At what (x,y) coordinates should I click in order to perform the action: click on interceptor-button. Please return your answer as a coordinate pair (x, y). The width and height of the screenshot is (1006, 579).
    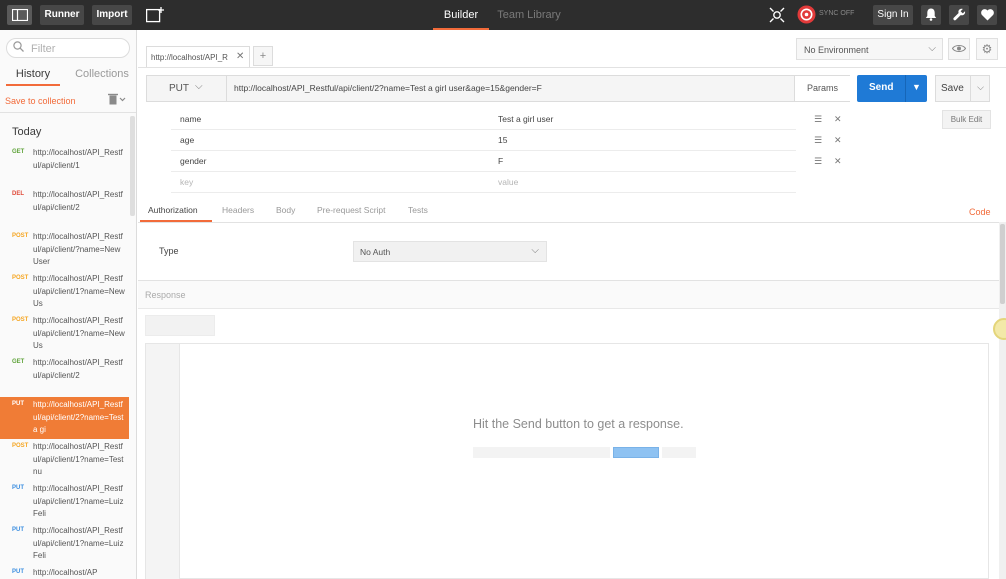
    Looking at the image, I should click on (777, 15).